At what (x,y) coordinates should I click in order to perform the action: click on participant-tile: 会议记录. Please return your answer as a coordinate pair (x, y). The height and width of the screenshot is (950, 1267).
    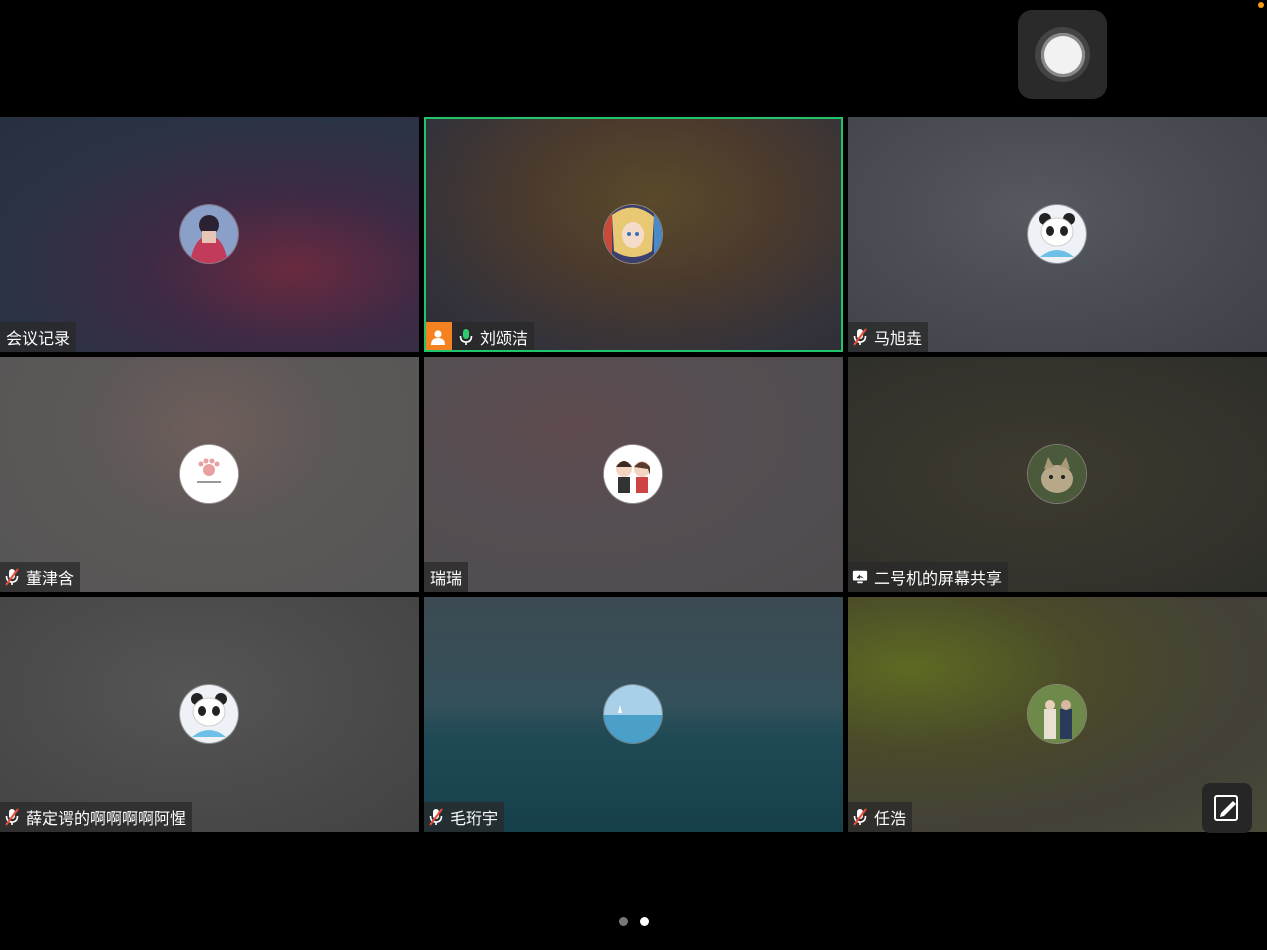
    Looking at the image, I should click on (209, 234).